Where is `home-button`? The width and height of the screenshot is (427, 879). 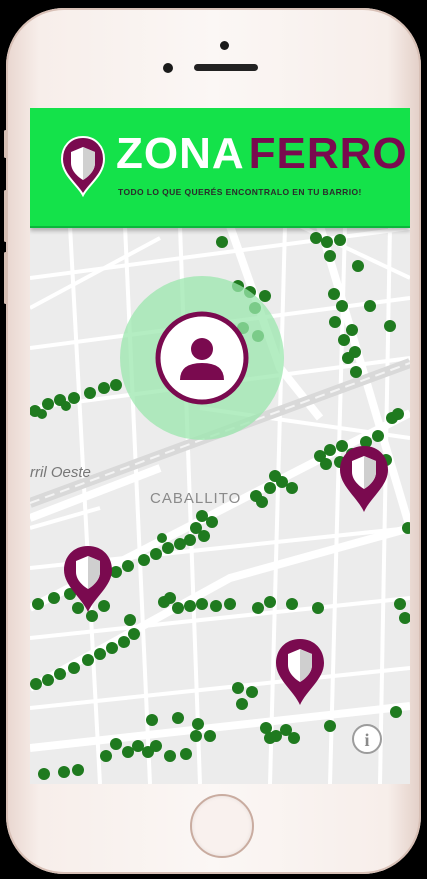 home-button is located at coordinates (222, 826).